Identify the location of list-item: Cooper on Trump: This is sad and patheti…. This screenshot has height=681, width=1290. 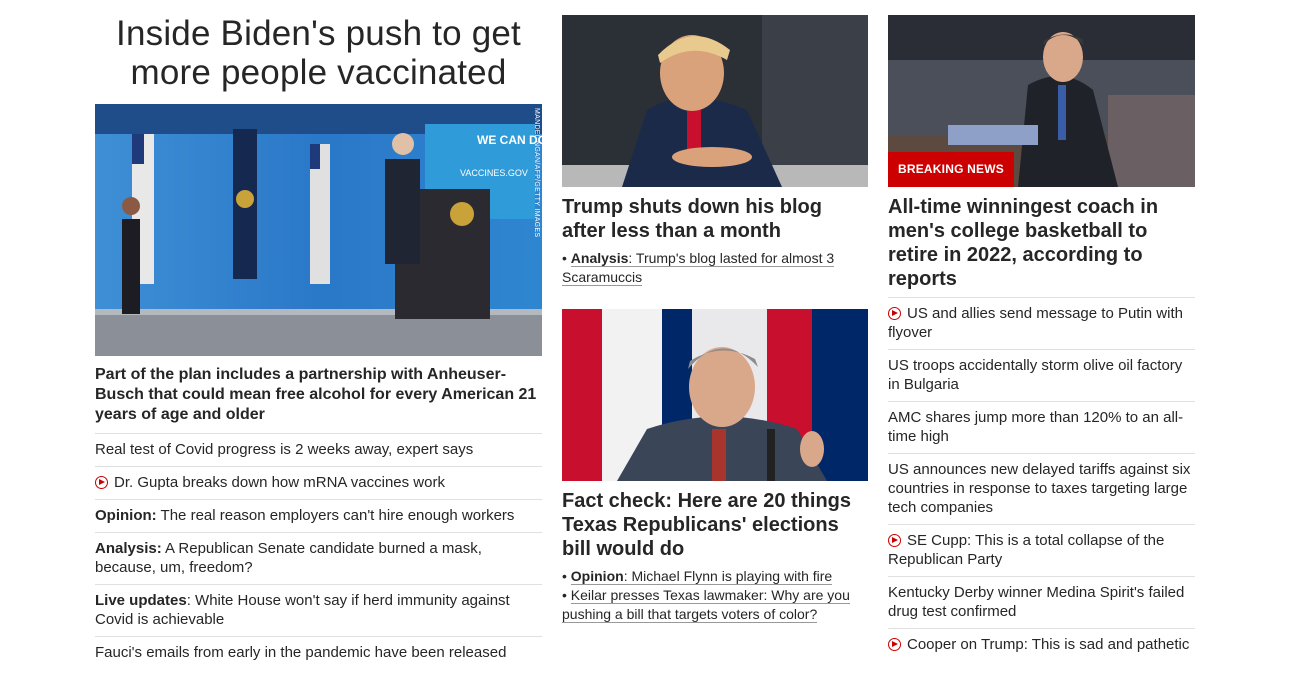
(1041, 644).